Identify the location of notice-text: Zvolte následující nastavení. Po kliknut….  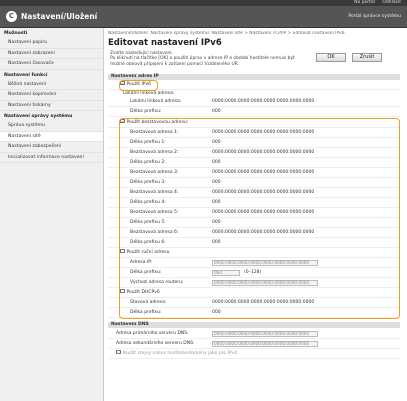
(202, 59).